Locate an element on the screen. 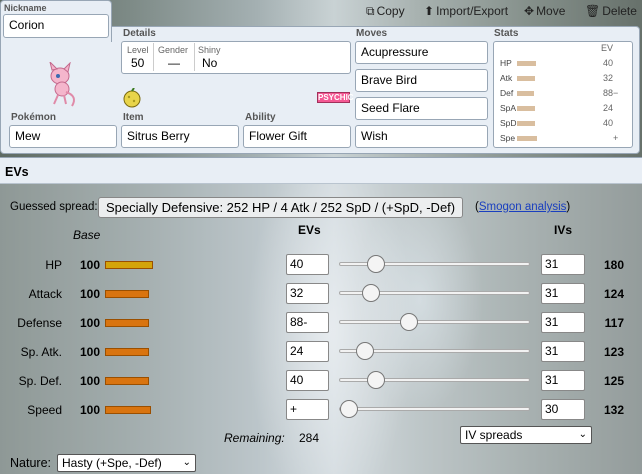 This screenshot has height=474, width=642. level-label: Level is located at coordinates (138, 50).